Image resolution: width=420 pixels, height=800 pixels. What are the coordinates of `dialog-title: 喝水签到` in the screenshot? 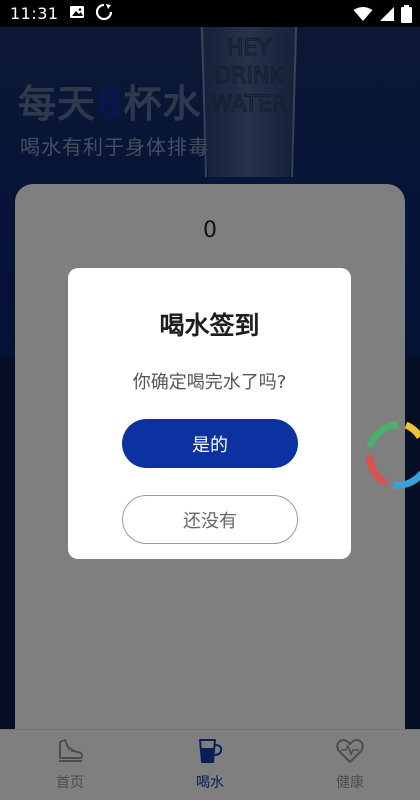 It's located at (209, 325).